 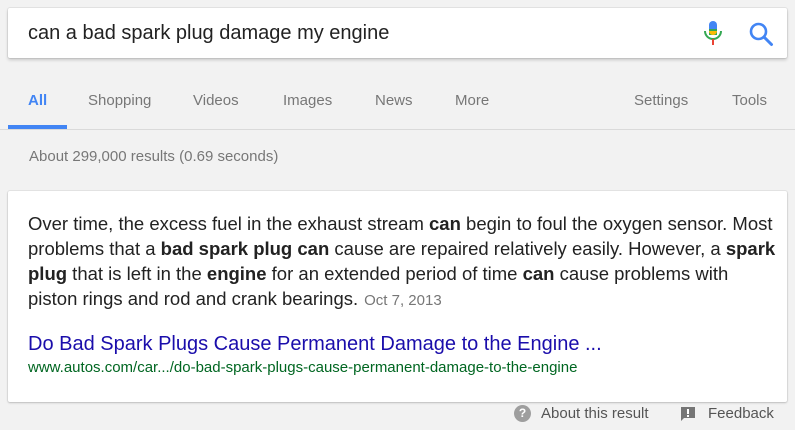 I want to click on about-this-result-label: About this result, so click(x=595, y=413).